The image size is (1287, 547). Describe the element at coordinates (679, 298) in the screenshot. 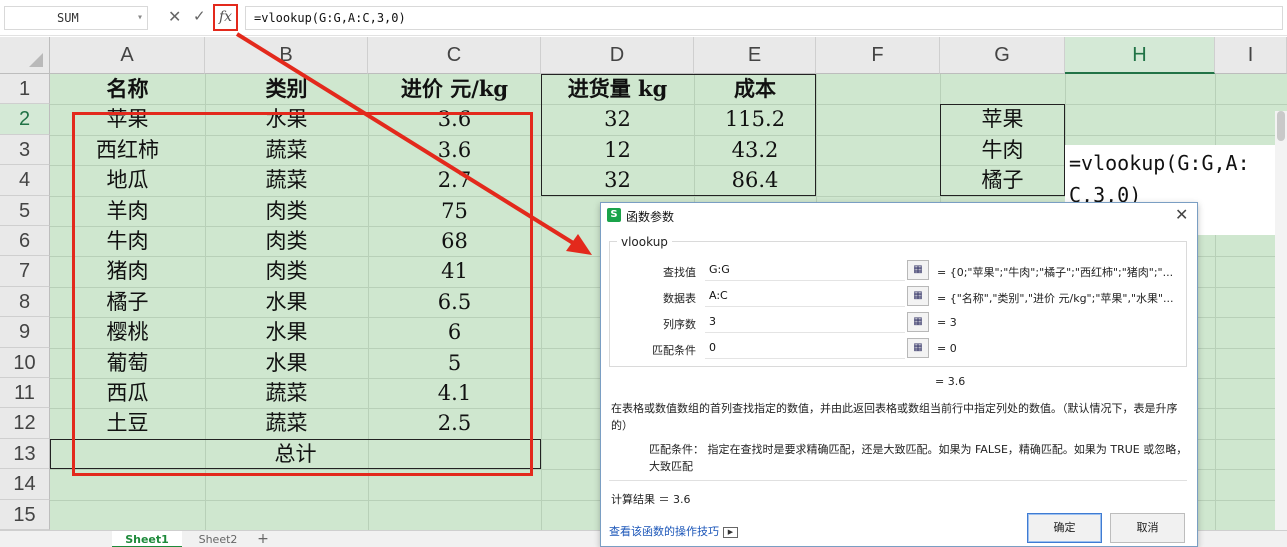

I see `param-label-table-array: 数据表` at that location.